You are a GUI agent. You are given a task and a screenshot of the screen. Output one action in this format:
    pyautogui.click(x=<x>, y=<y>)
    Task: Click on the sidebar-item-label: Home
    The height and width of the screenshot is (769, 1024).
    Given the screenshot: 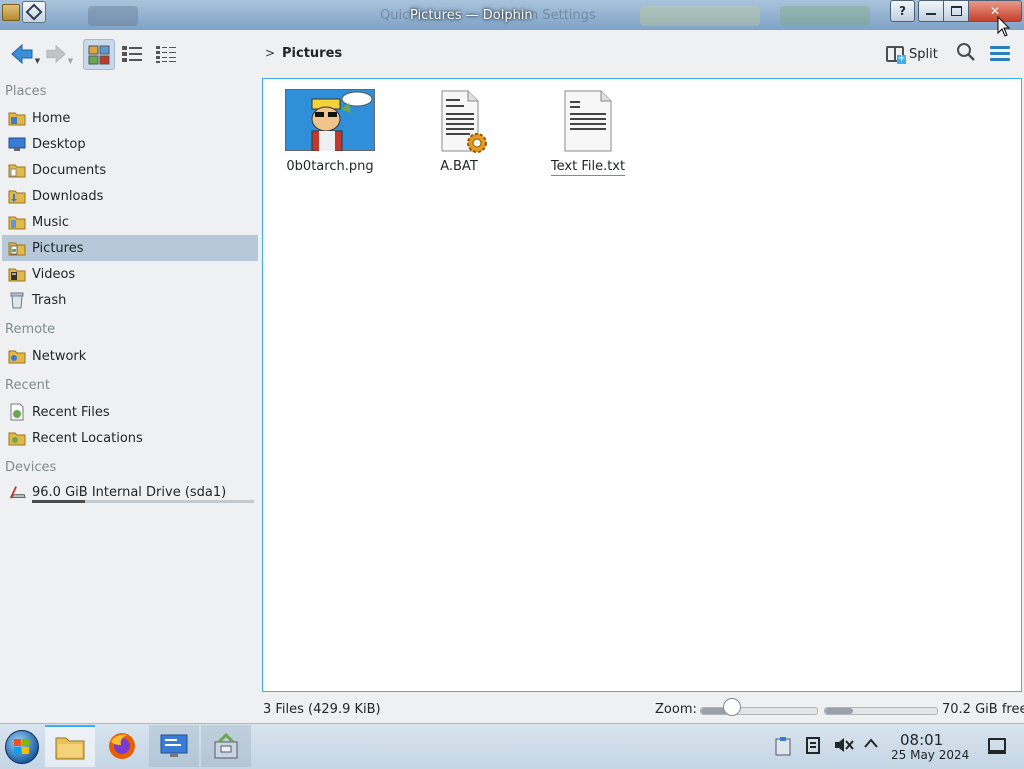 What is the action you would take?
    pyautogui.click(x=51, y=118)
    